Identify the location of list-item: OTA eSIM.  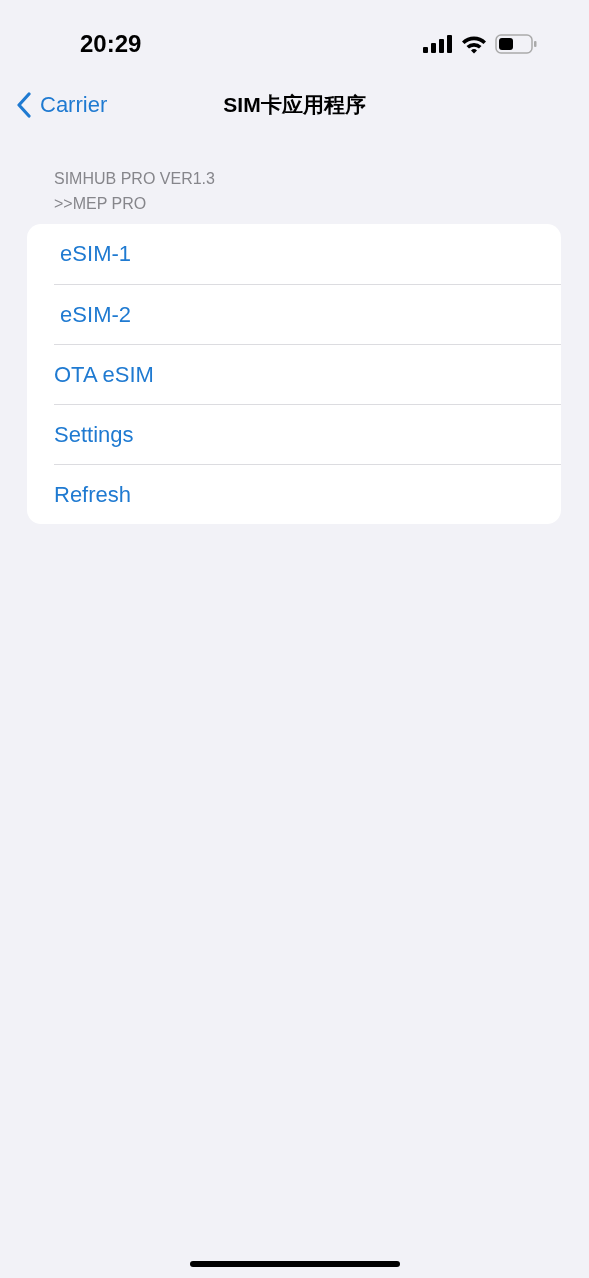
(104, 374).